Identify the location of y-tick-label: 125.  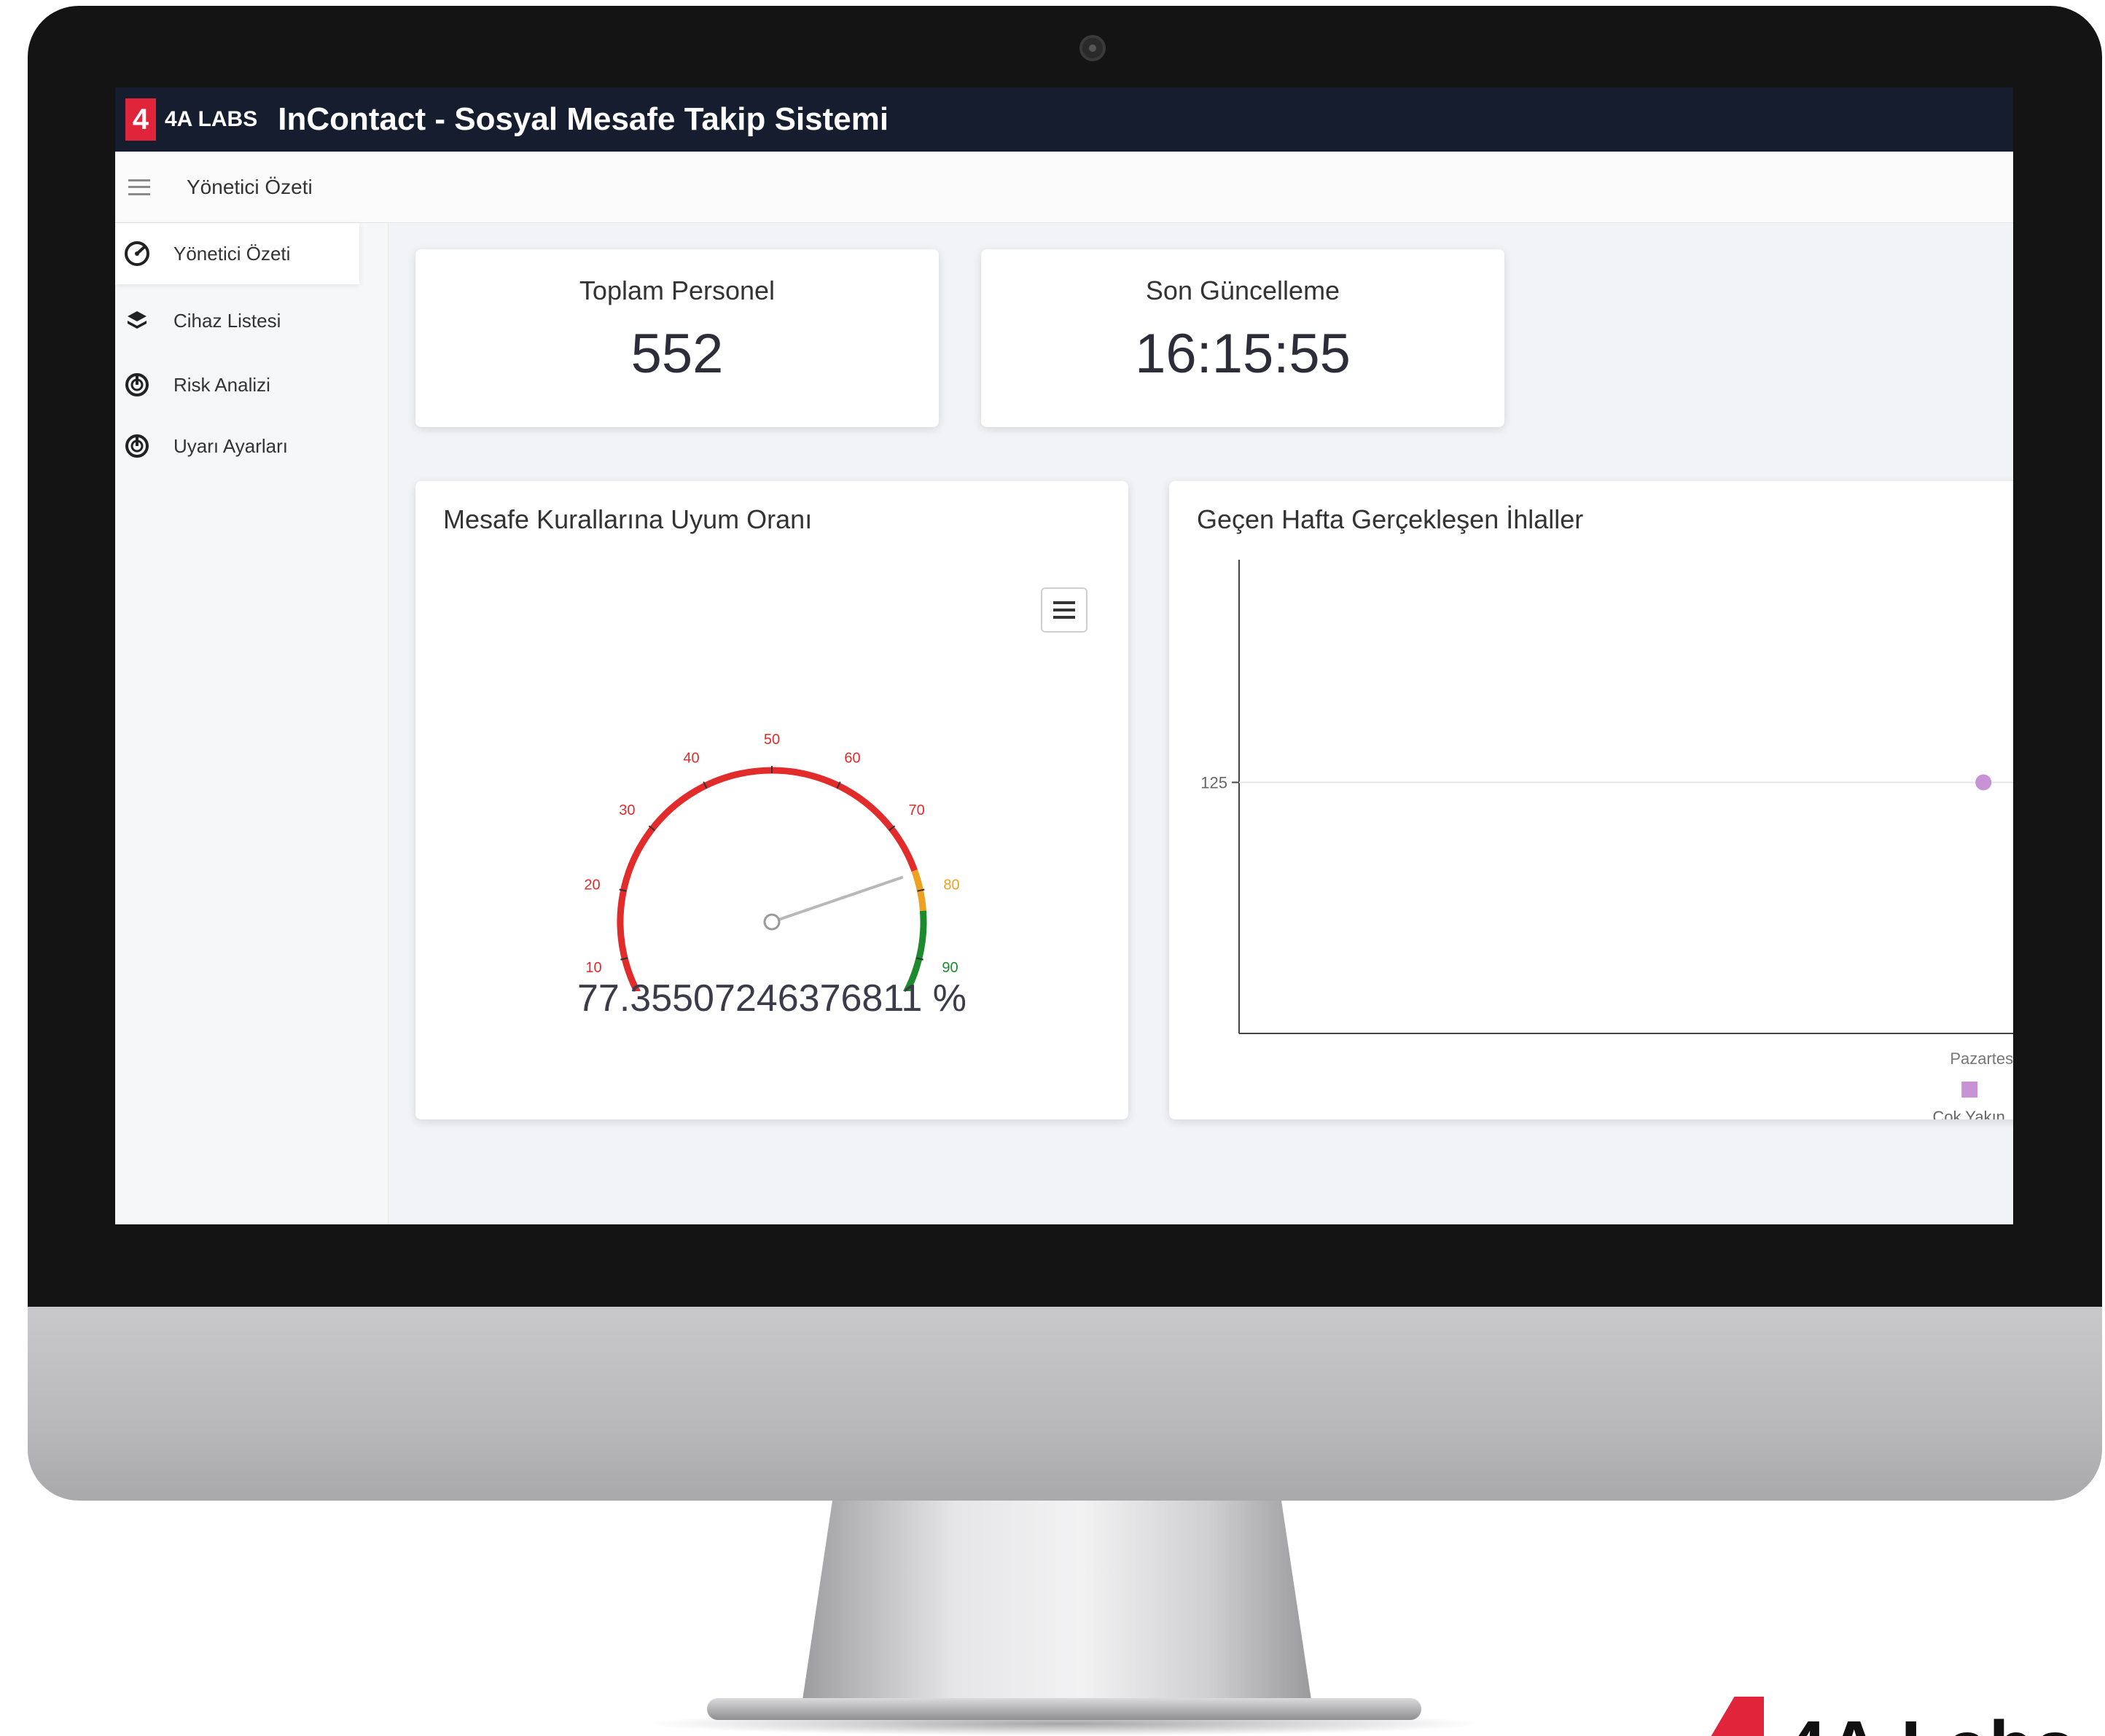
(1213, 783).